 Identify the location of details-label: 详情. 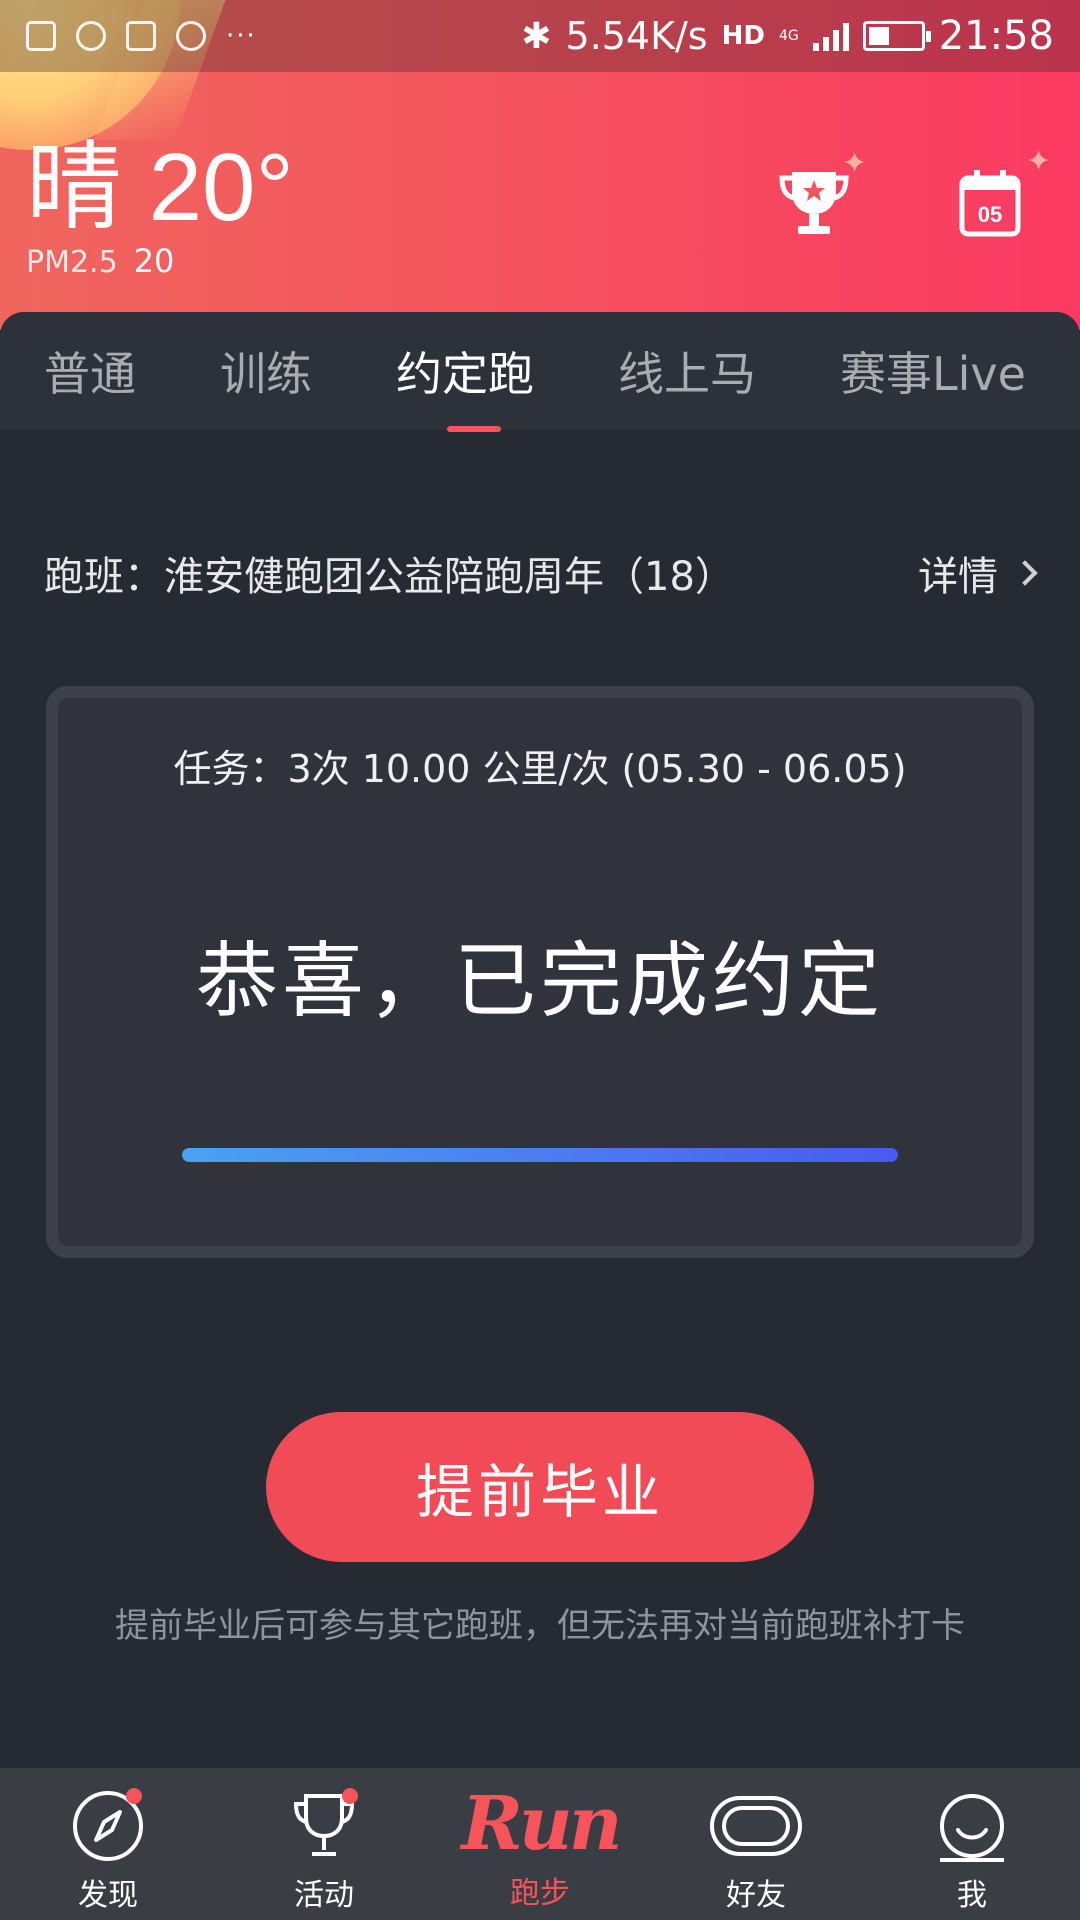
(958, 577).